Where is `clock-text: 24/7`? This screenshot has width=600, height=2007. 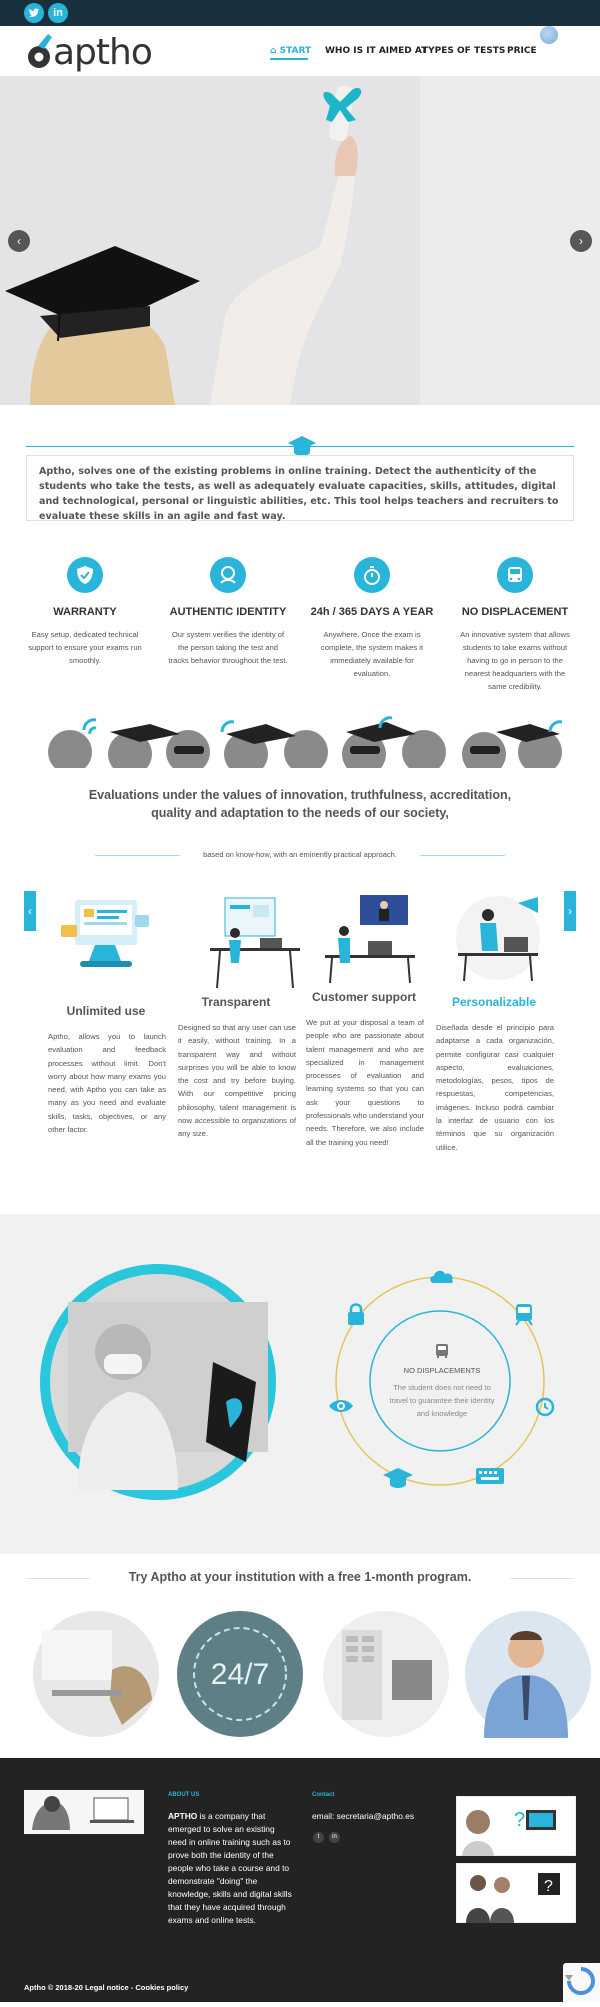 clock-text: 24/7 is located at coordinates (240, 1674).